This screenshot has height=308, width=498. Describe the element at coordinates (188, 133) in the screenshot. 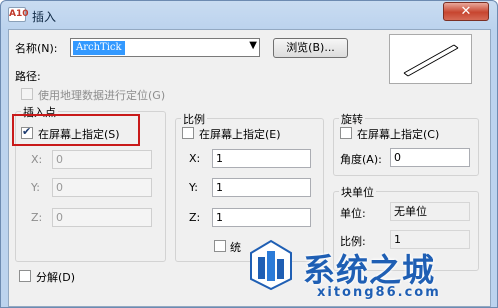

I see `scale-onscreen-checkbox` at that location.